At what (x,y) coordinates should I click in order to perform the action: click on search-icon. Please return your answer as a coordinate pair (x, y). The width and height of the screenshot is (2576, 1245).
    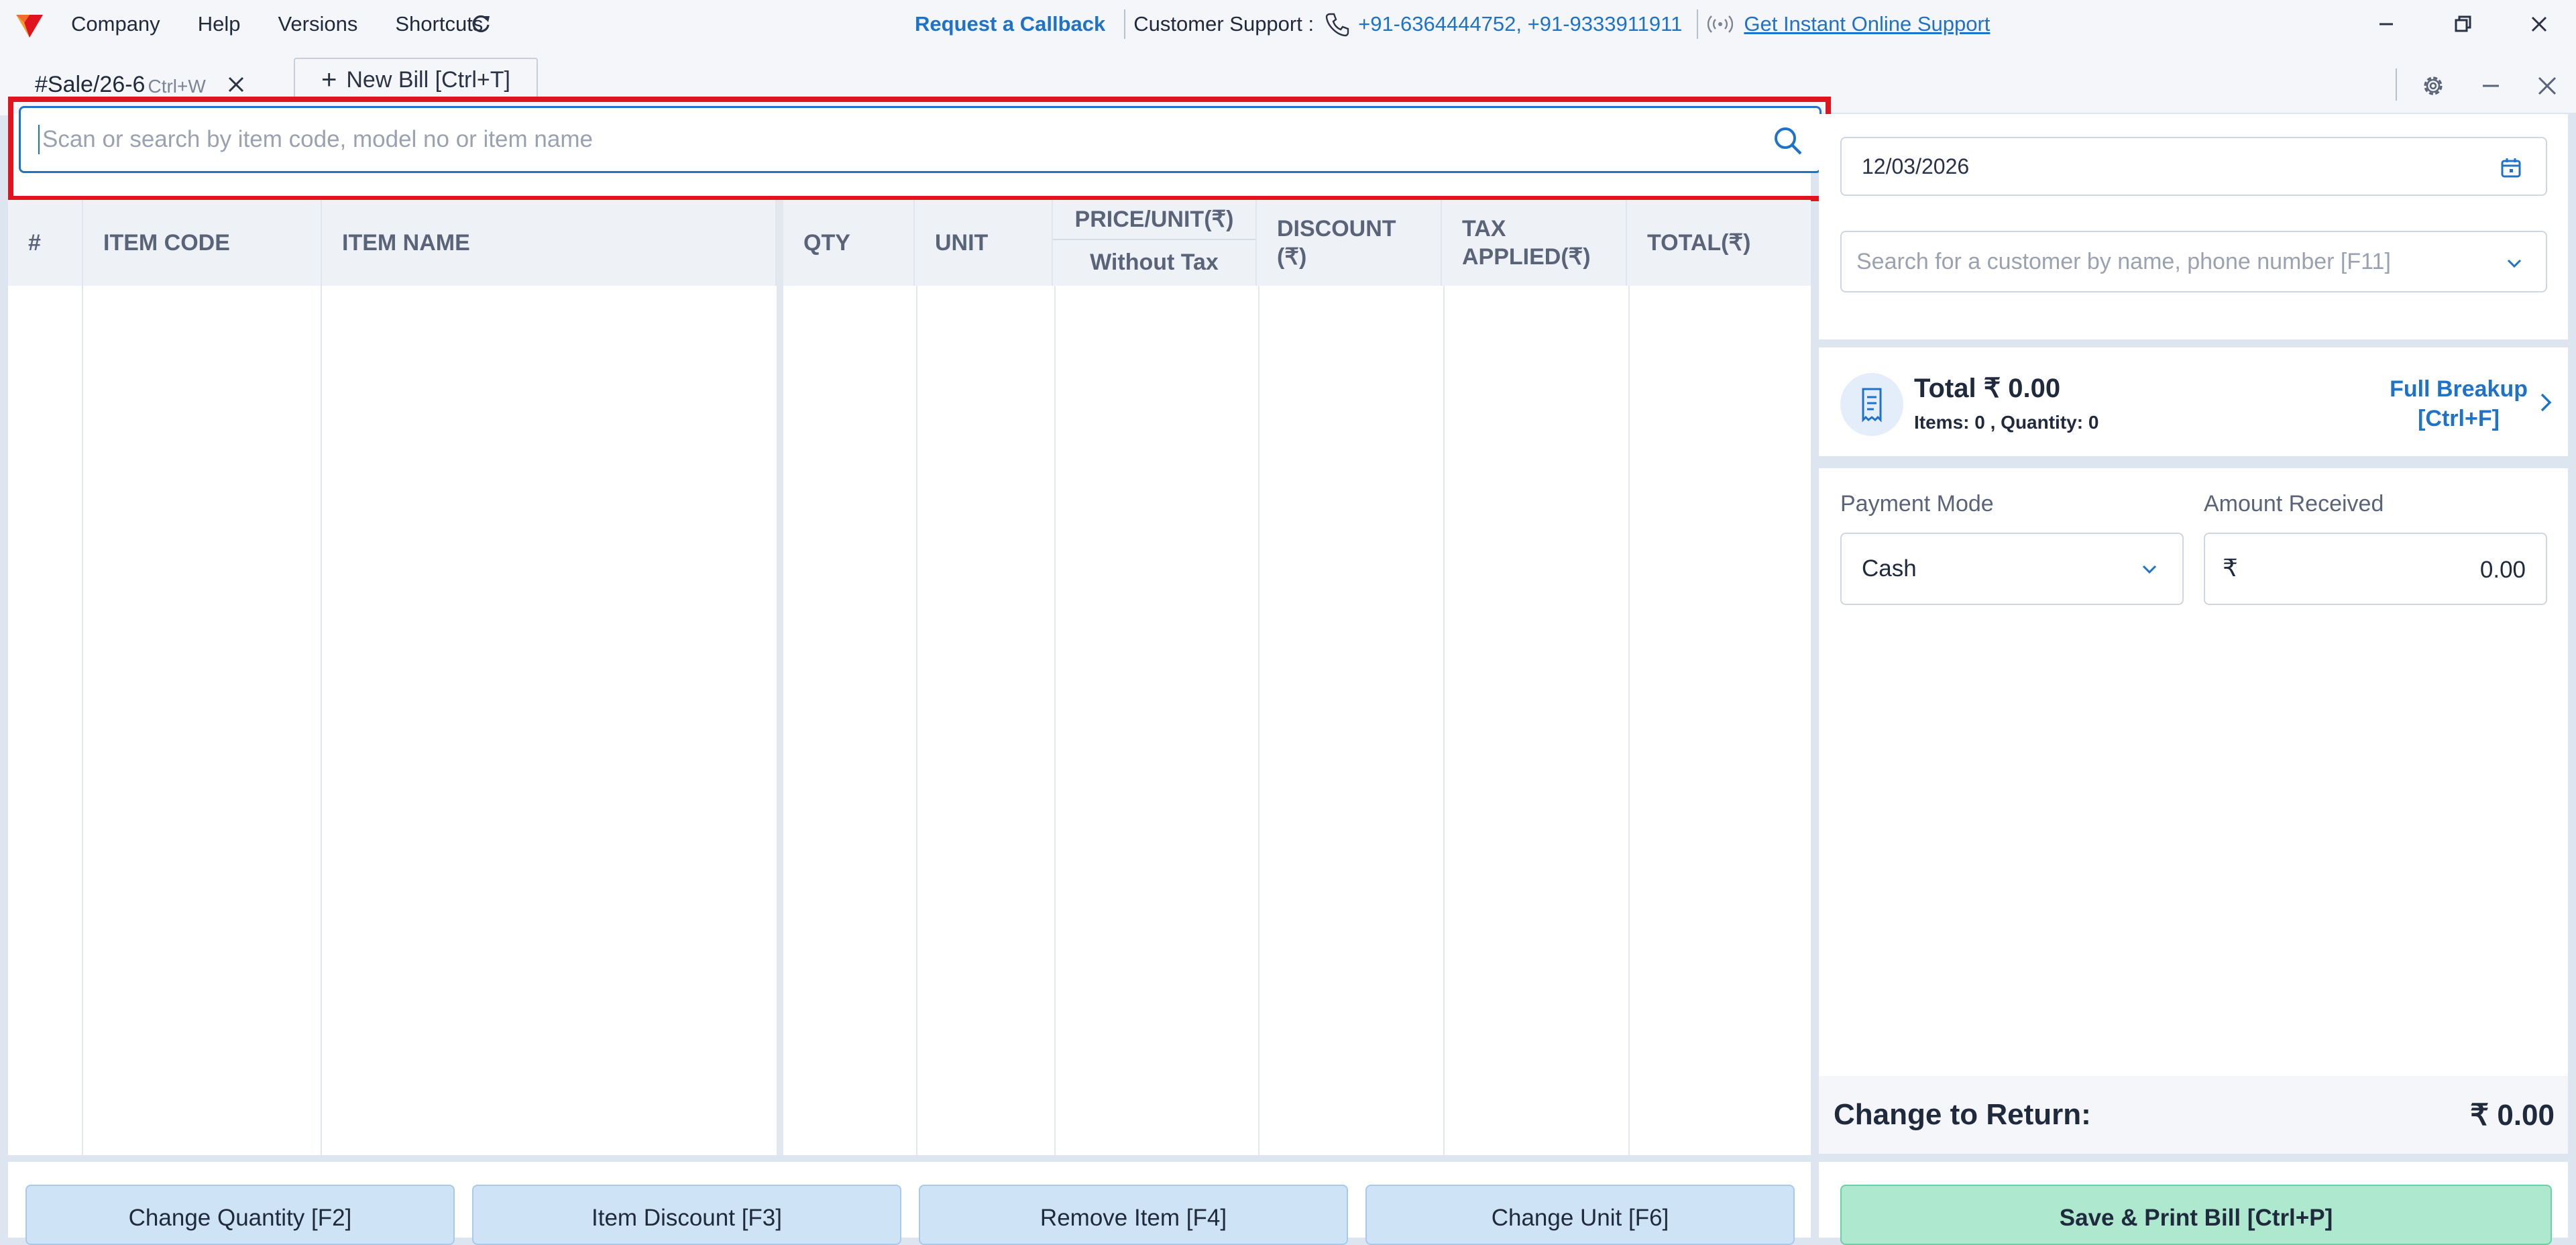
    Looking at the image, I should click on (1788, 141).